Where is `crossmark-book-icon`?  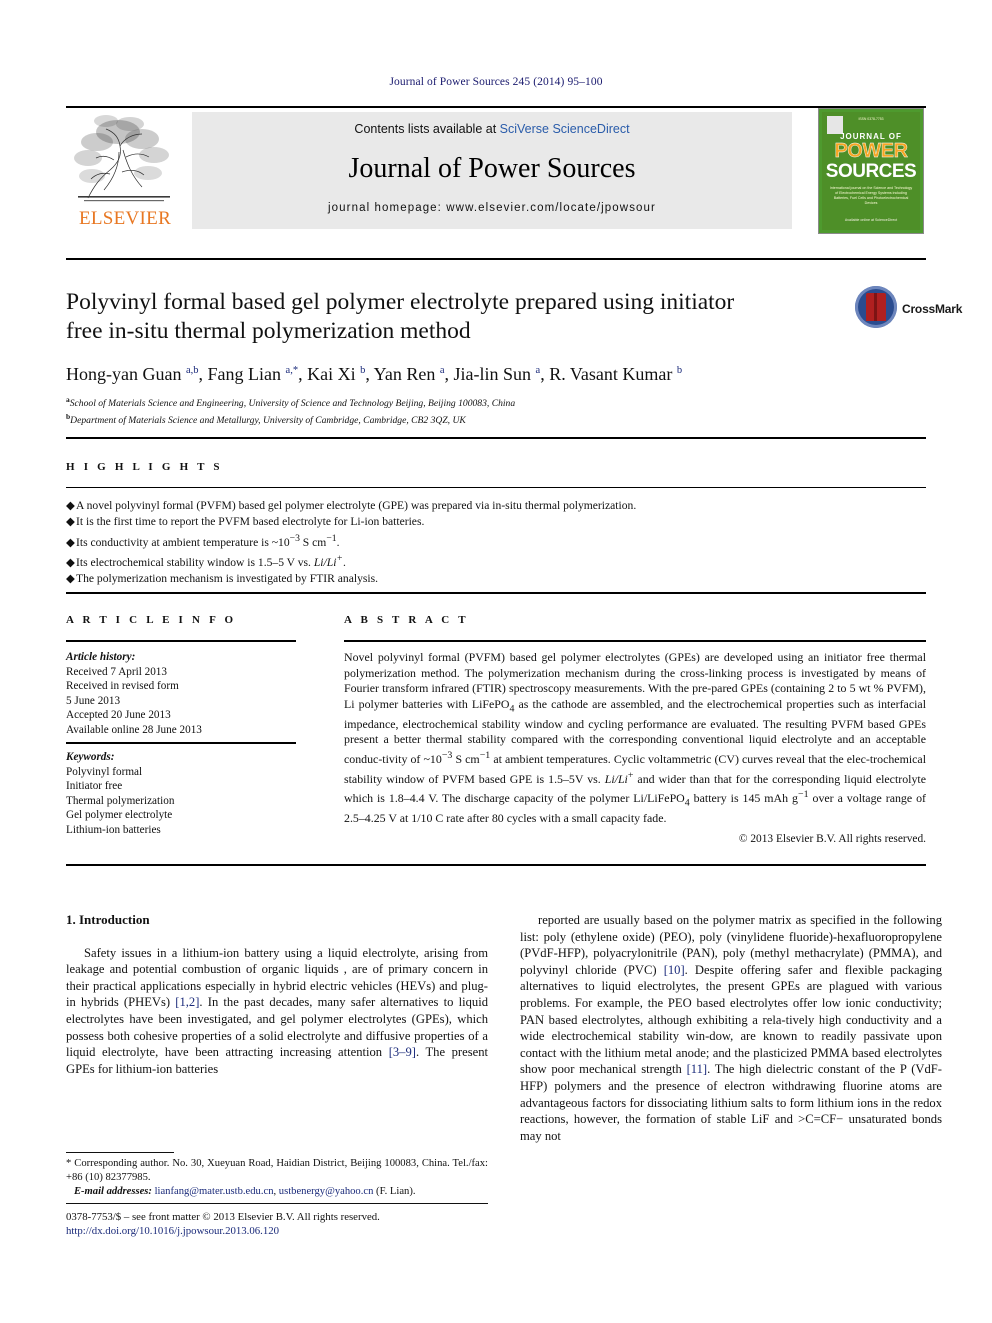
crossmark-book-icon is located at coordinates (876, 307).